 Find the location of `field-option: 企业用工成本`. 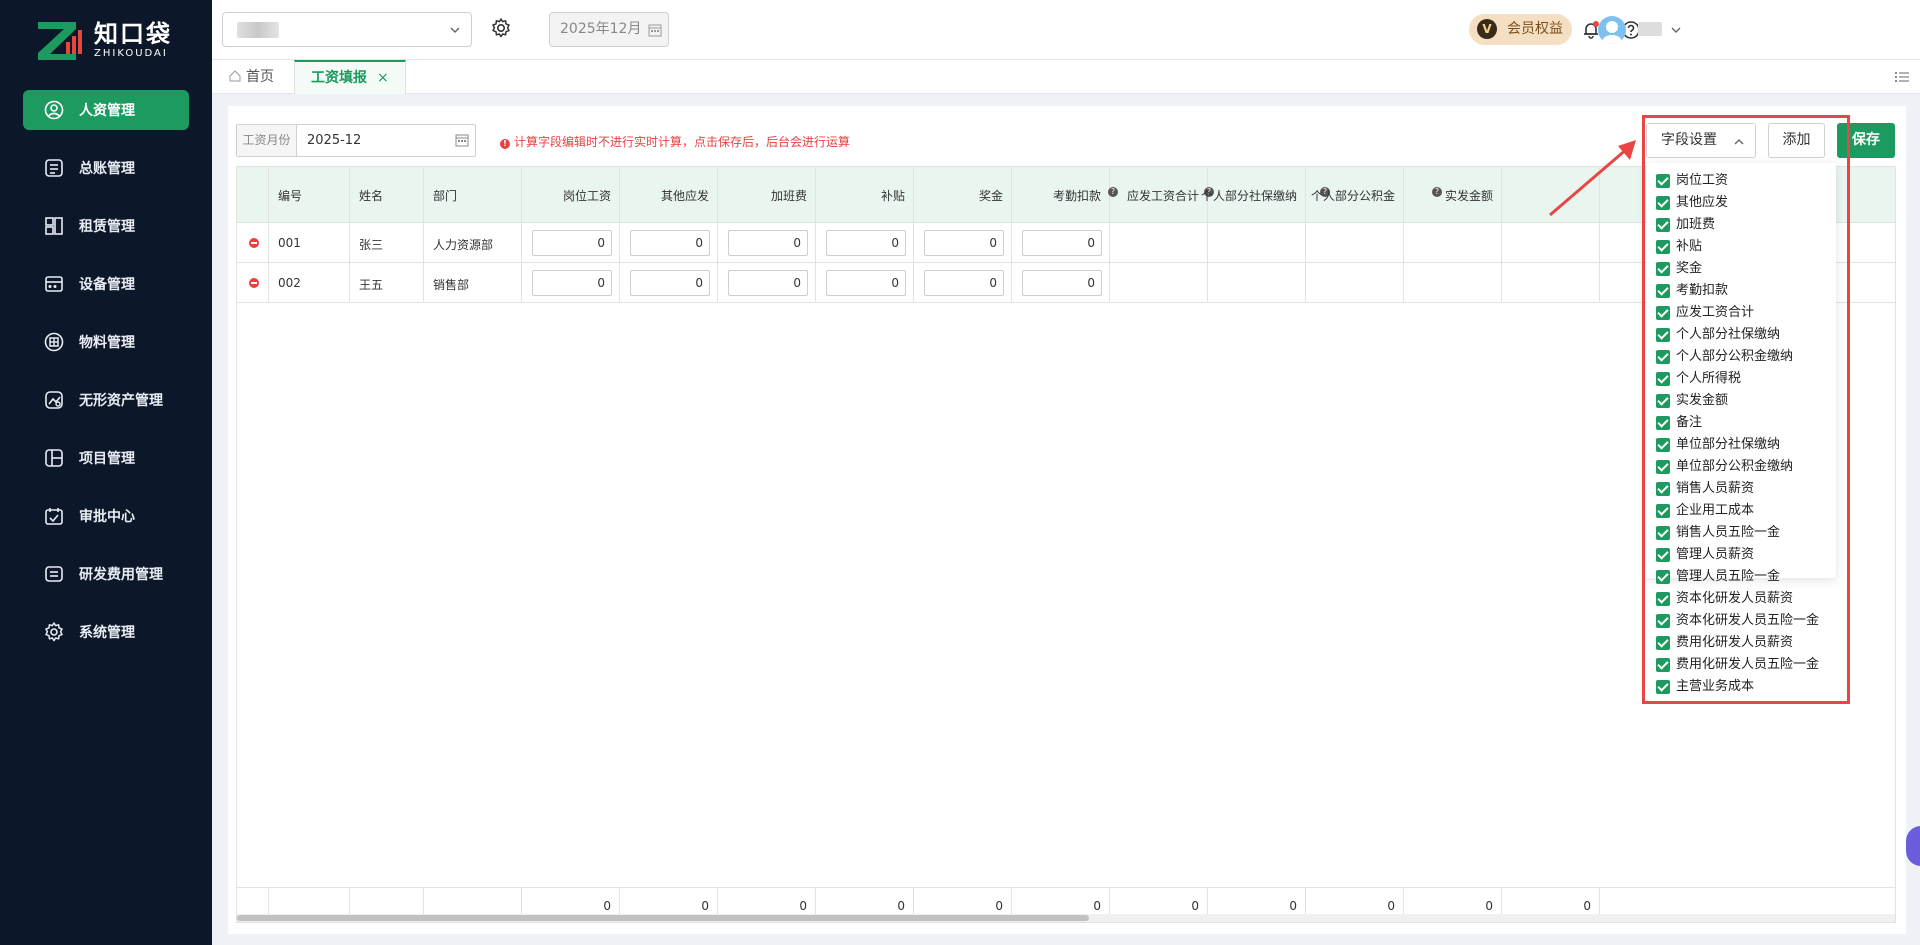

field-option: 企业用工成本 is located at coordinates (1741, 511).